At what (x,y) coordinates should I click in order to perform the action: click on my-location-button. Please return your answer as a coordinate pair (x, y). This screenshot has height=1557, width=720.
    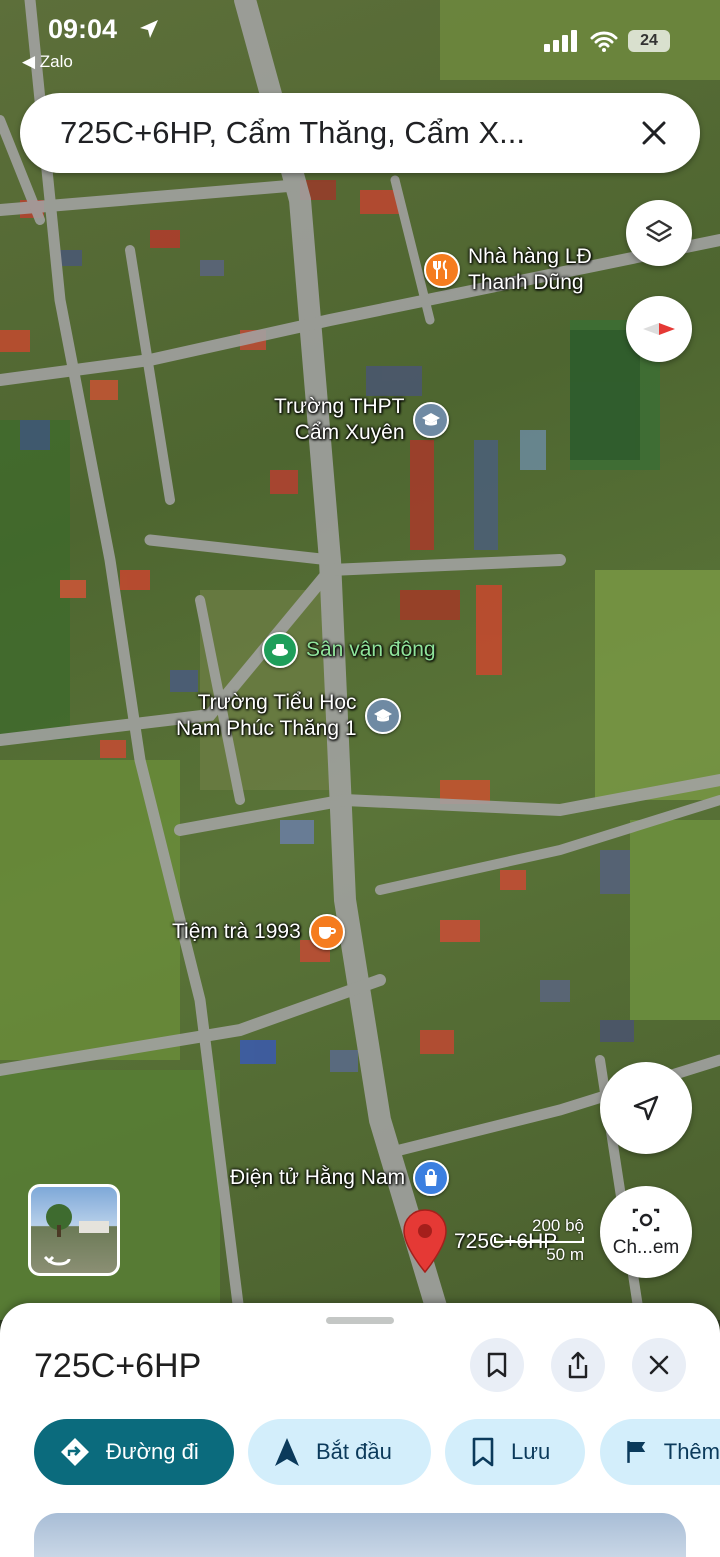
    Looking at the image, I should click on (646, 1108).